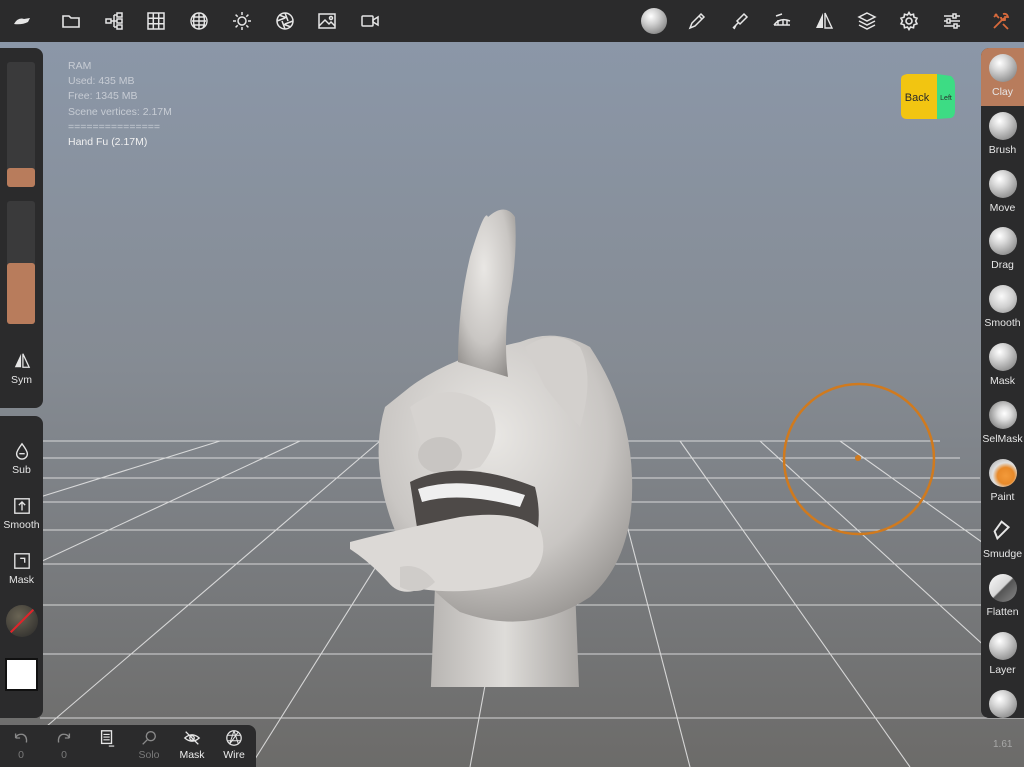  What do you see at coordinates (21, 506) in the screenshot?
I see `smooth-box-icon` at bounding box center [21, 506].